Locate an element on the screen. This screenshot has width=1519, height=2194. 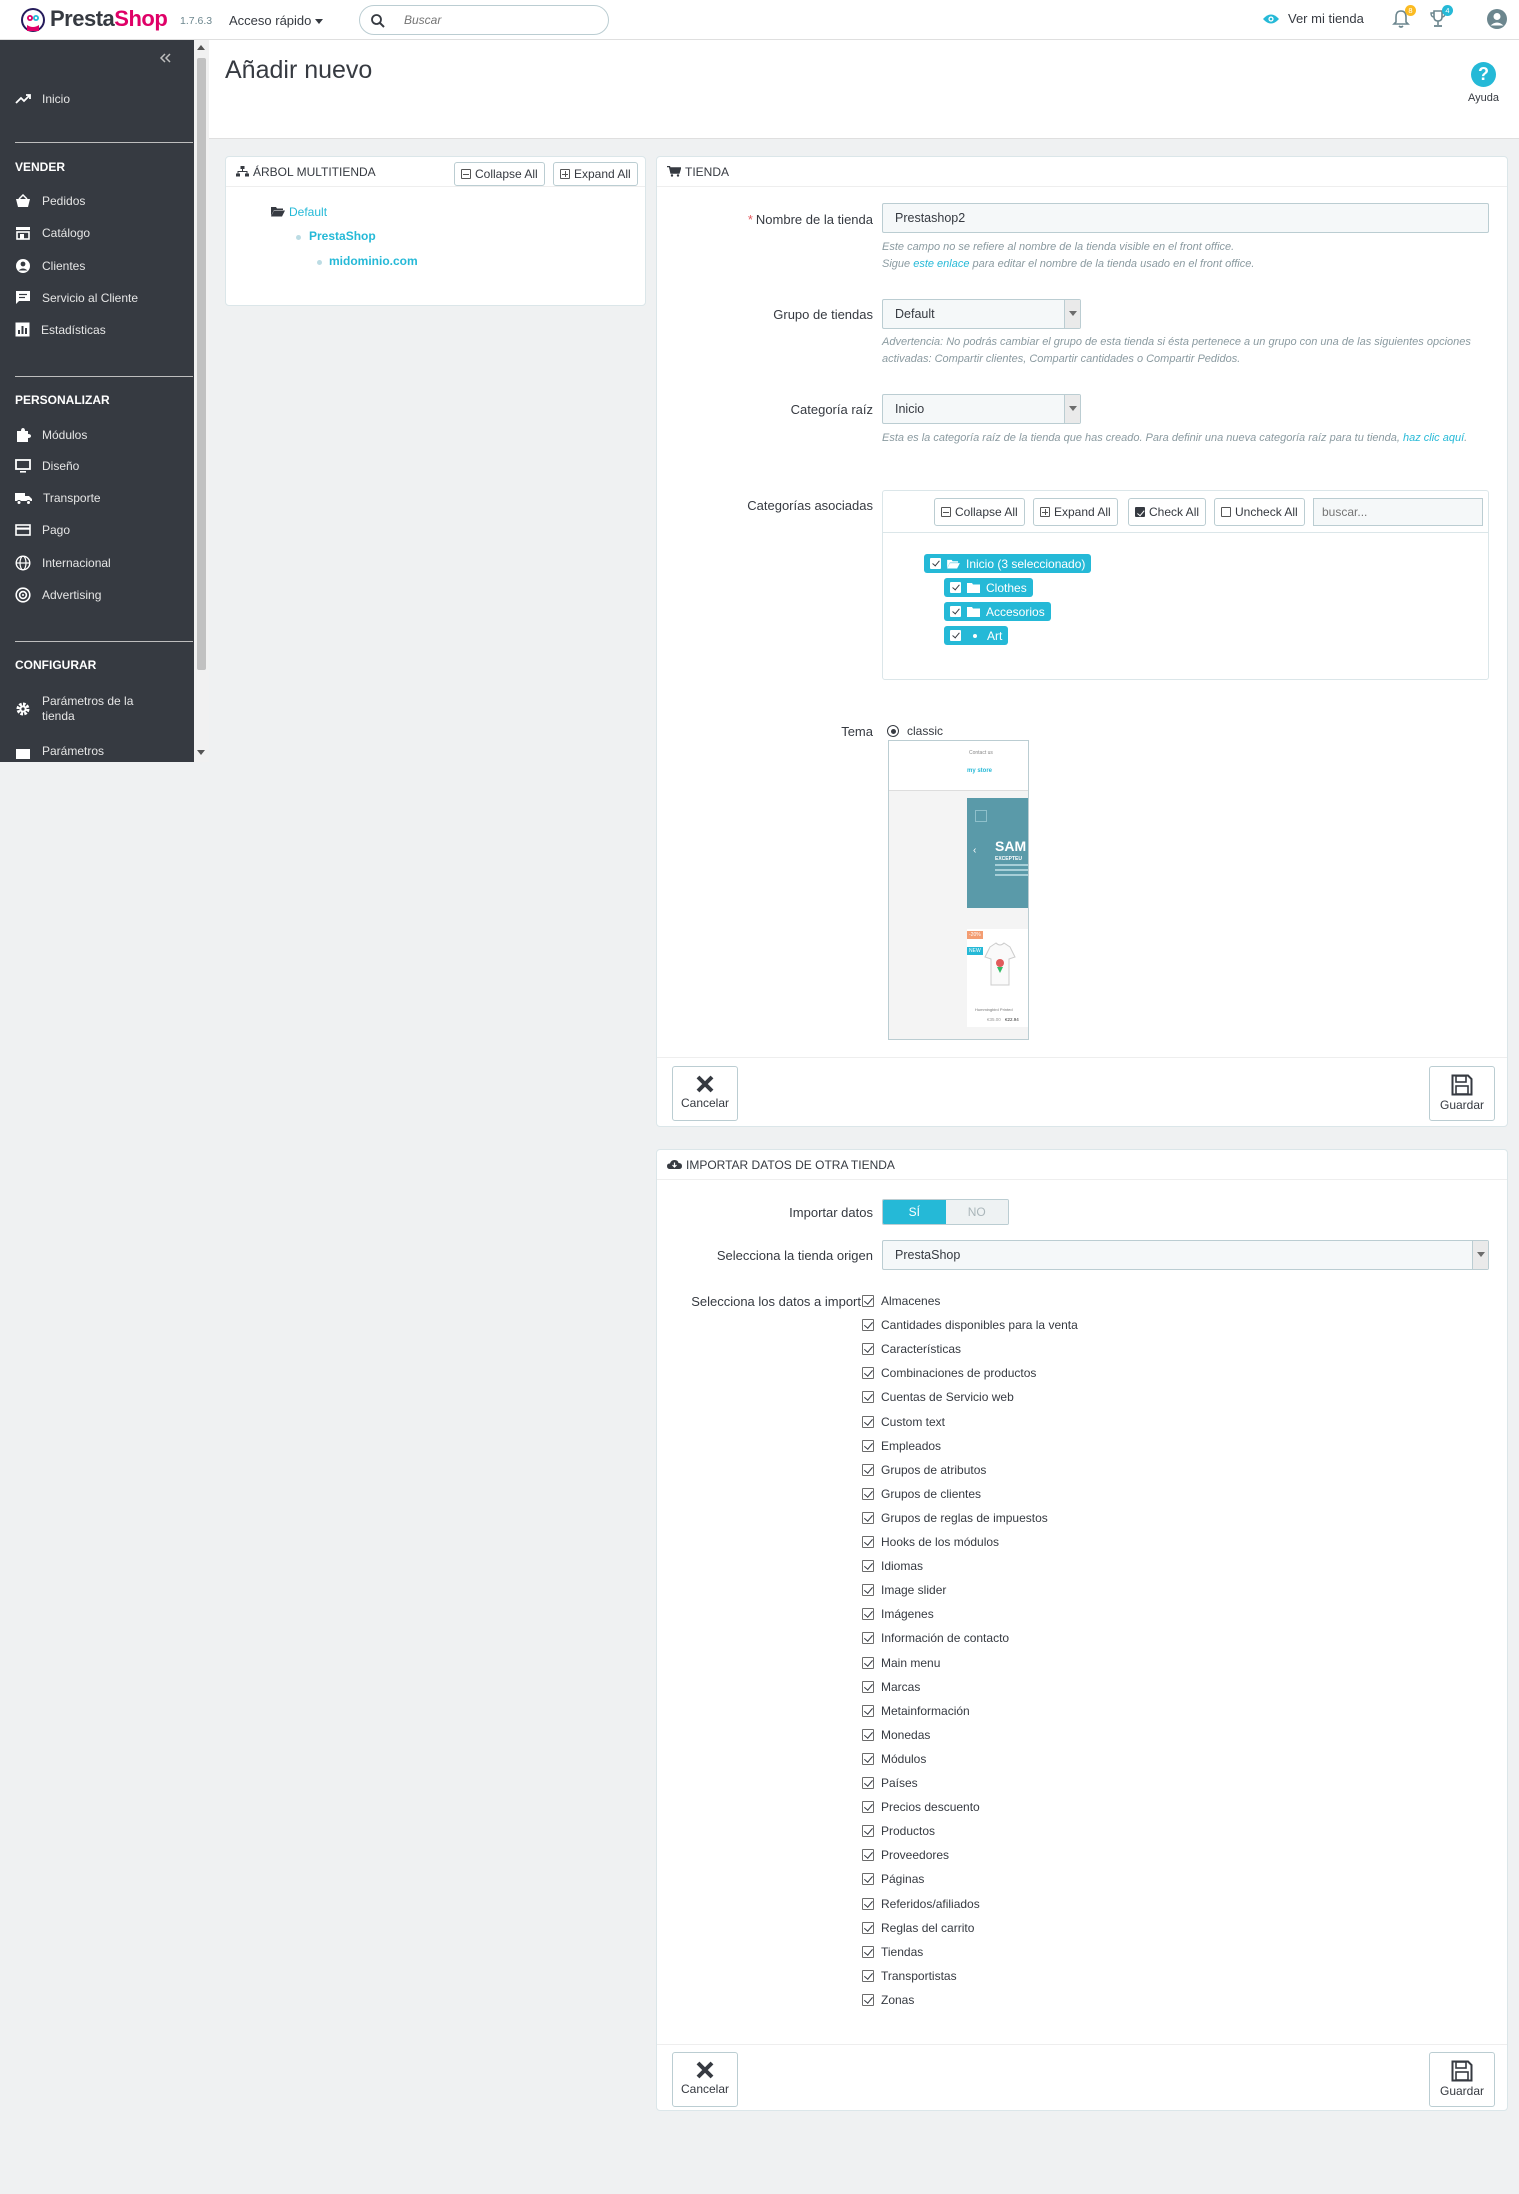
import-item: Grupos de clientes is located at coordinates (921, 1494).